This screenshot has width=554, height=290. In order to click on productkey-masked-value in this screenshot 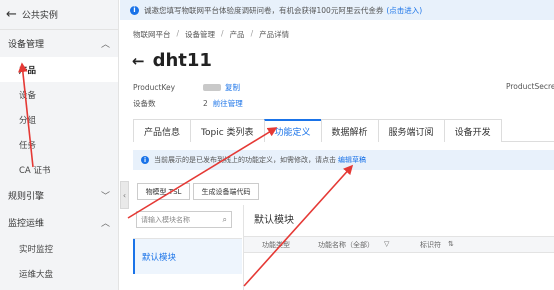, I will do `click(212, 87)`.